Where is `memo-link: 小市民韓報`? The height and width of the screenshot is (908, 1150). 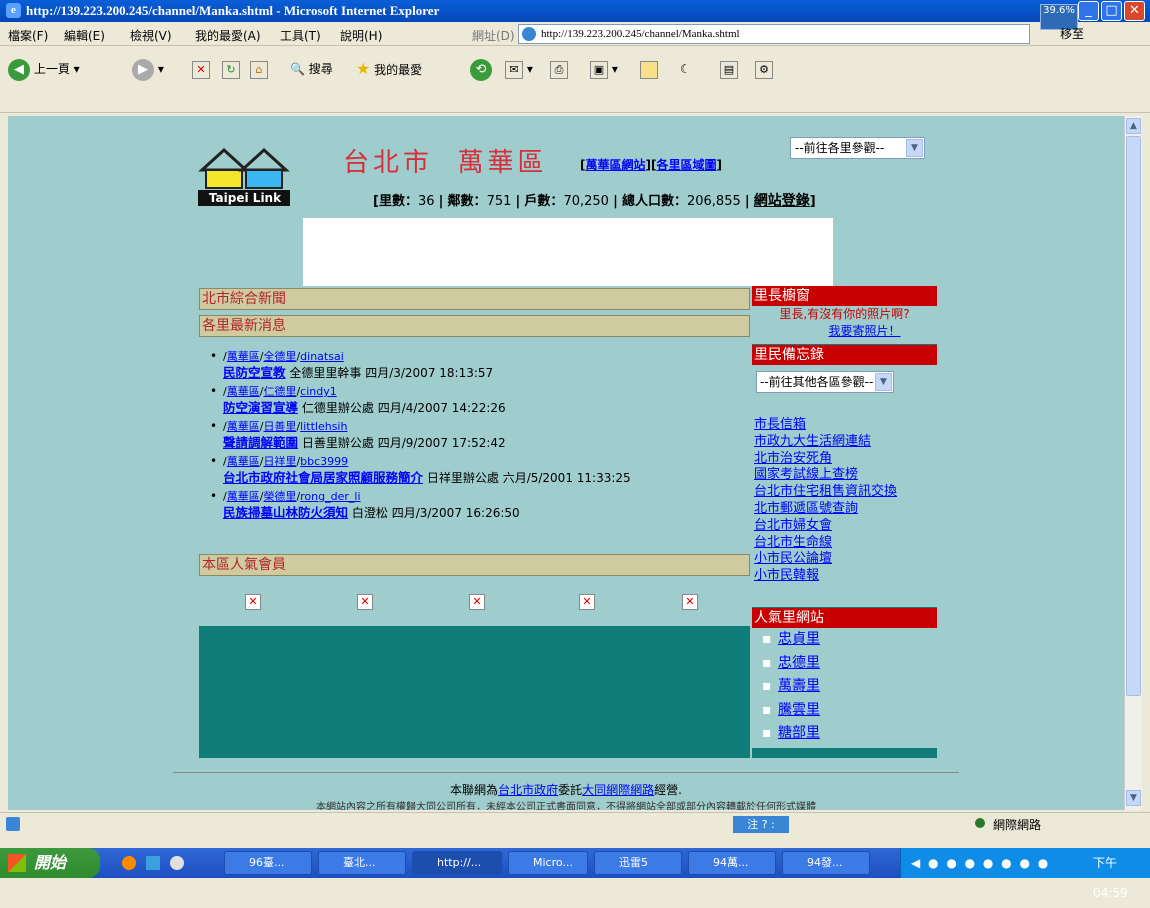 memo-link: 小市民韓報 is located at coordinates (786, 575).